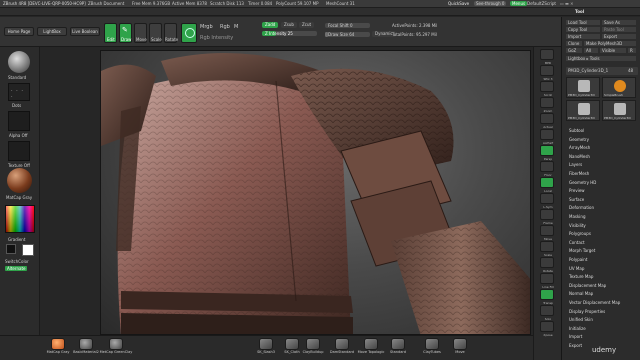 The image size is (640, 360). Describe the element at coordinates (601, 58) in the screenshot. I see `lightbox-tools-button: Lightbox ▸ Tools` at that location.